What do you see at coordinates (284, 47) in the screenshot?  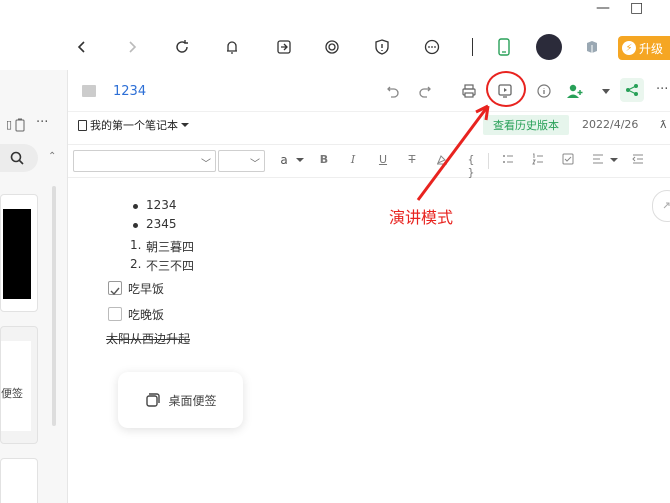 I see `share-out-icon` at bounding box center [284, 47].